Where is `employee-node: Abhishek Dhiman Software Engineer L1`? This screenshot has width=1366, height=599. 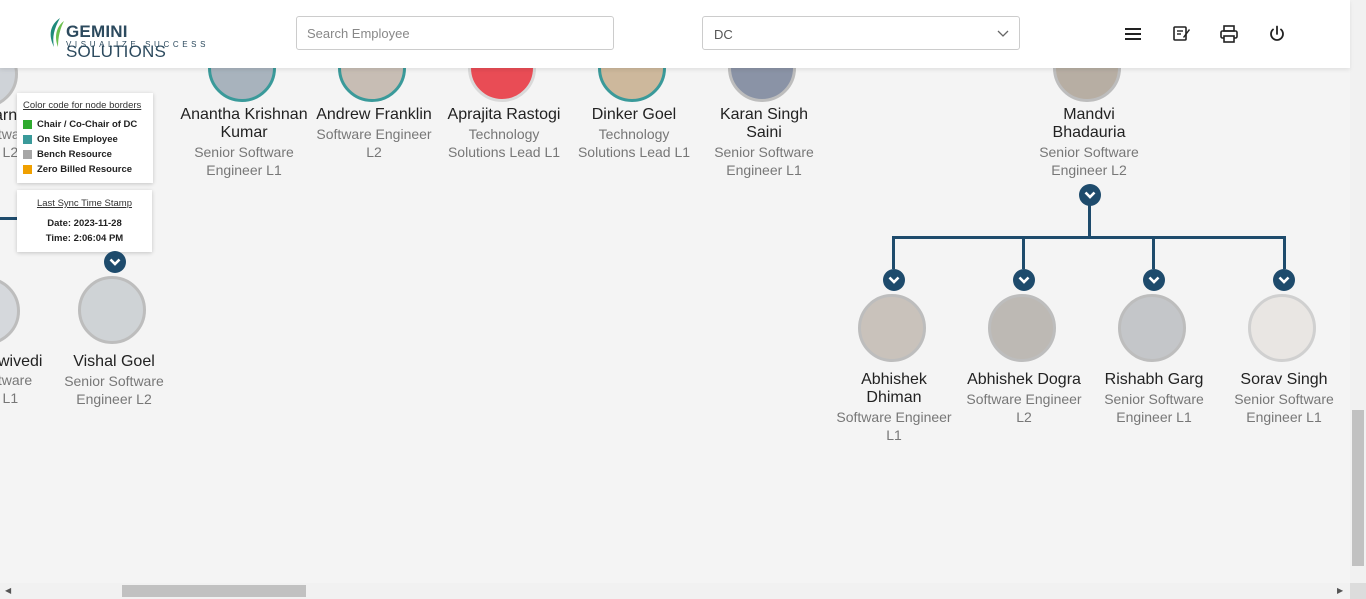
employee-node: Abhishek Dhiman Software Engineer L1 is located at coordinates (894, 369).